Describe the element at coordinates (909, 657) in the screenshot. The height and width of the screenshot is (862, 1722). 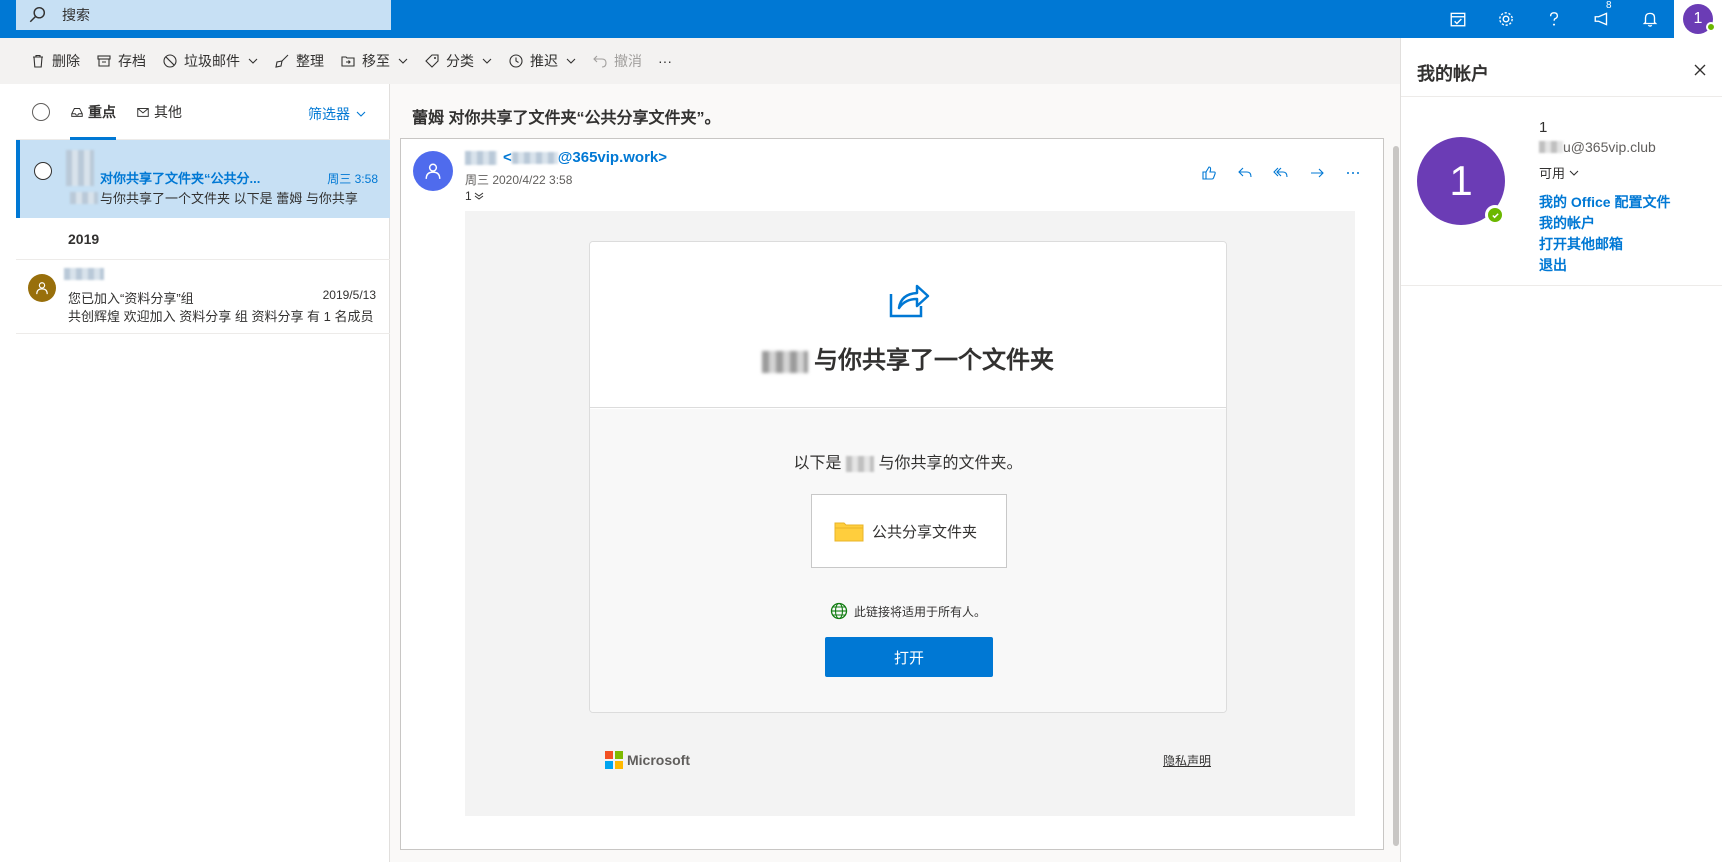
I see `open-button: 打开` at that location.